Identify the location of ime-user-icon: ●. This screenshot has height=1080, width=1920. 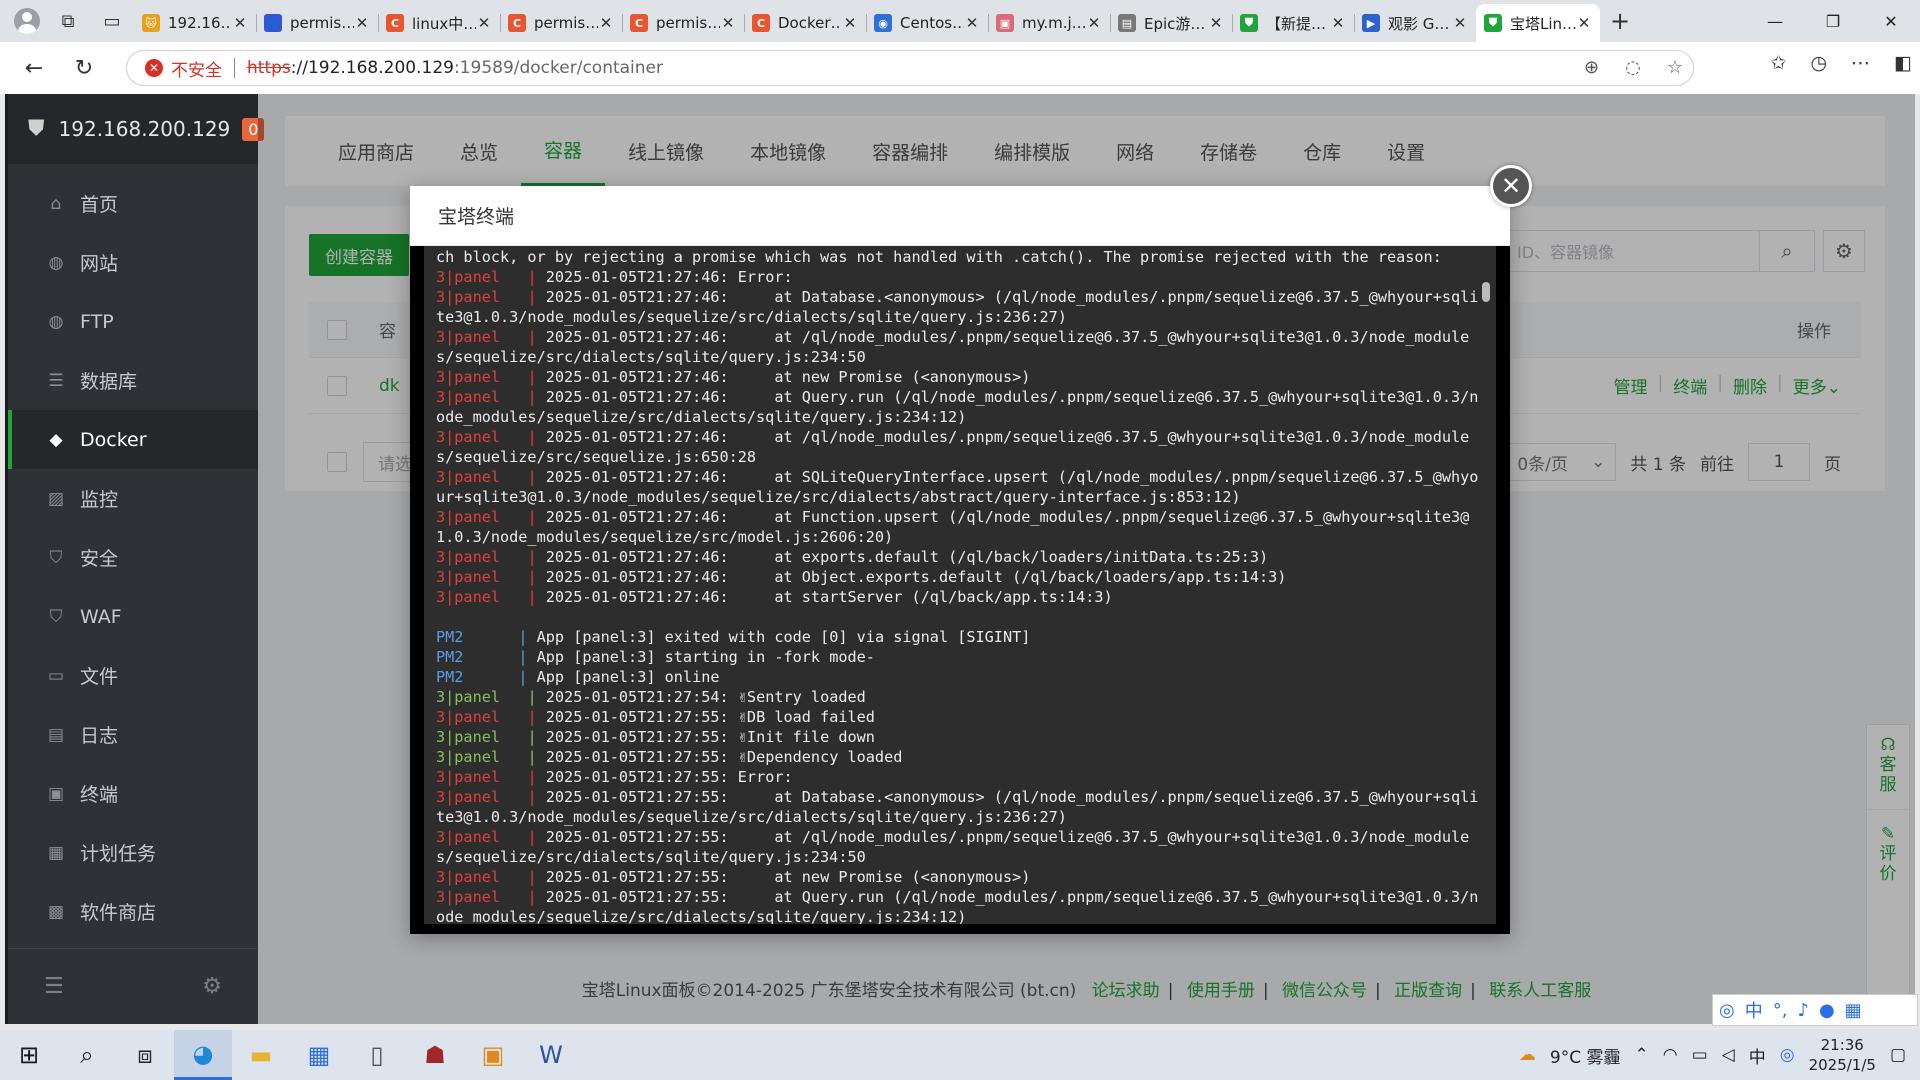
(1827, 1010).